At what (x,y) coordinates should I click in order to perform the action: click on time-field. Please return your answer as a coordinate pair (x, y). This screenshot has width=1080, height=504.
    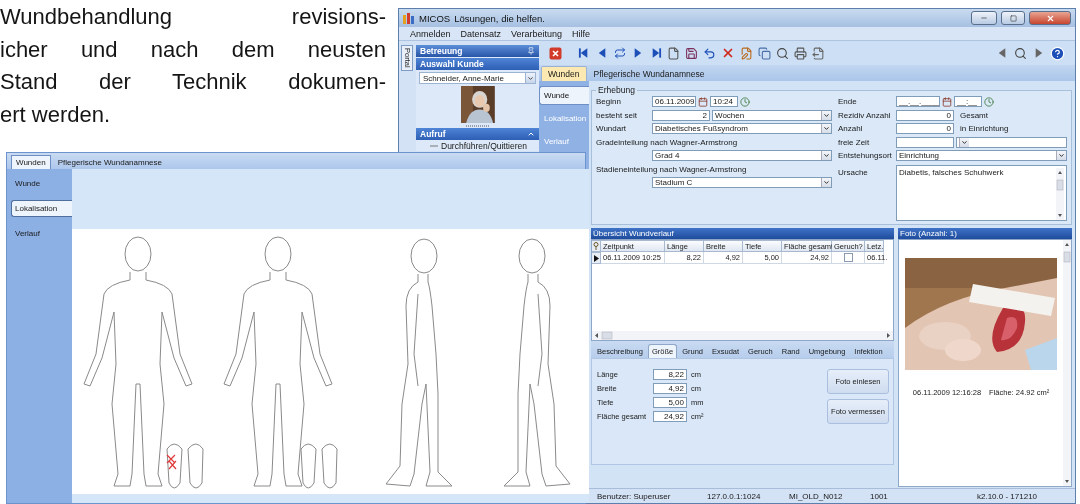
    Looking at the image, I should click on (925, 142).